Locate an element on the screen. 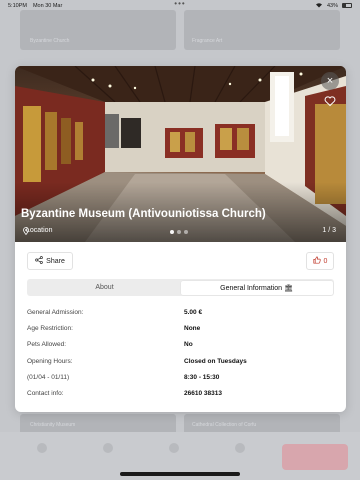 The image size is (360, 480). close-icon: × is located at coordinates (330, 81).